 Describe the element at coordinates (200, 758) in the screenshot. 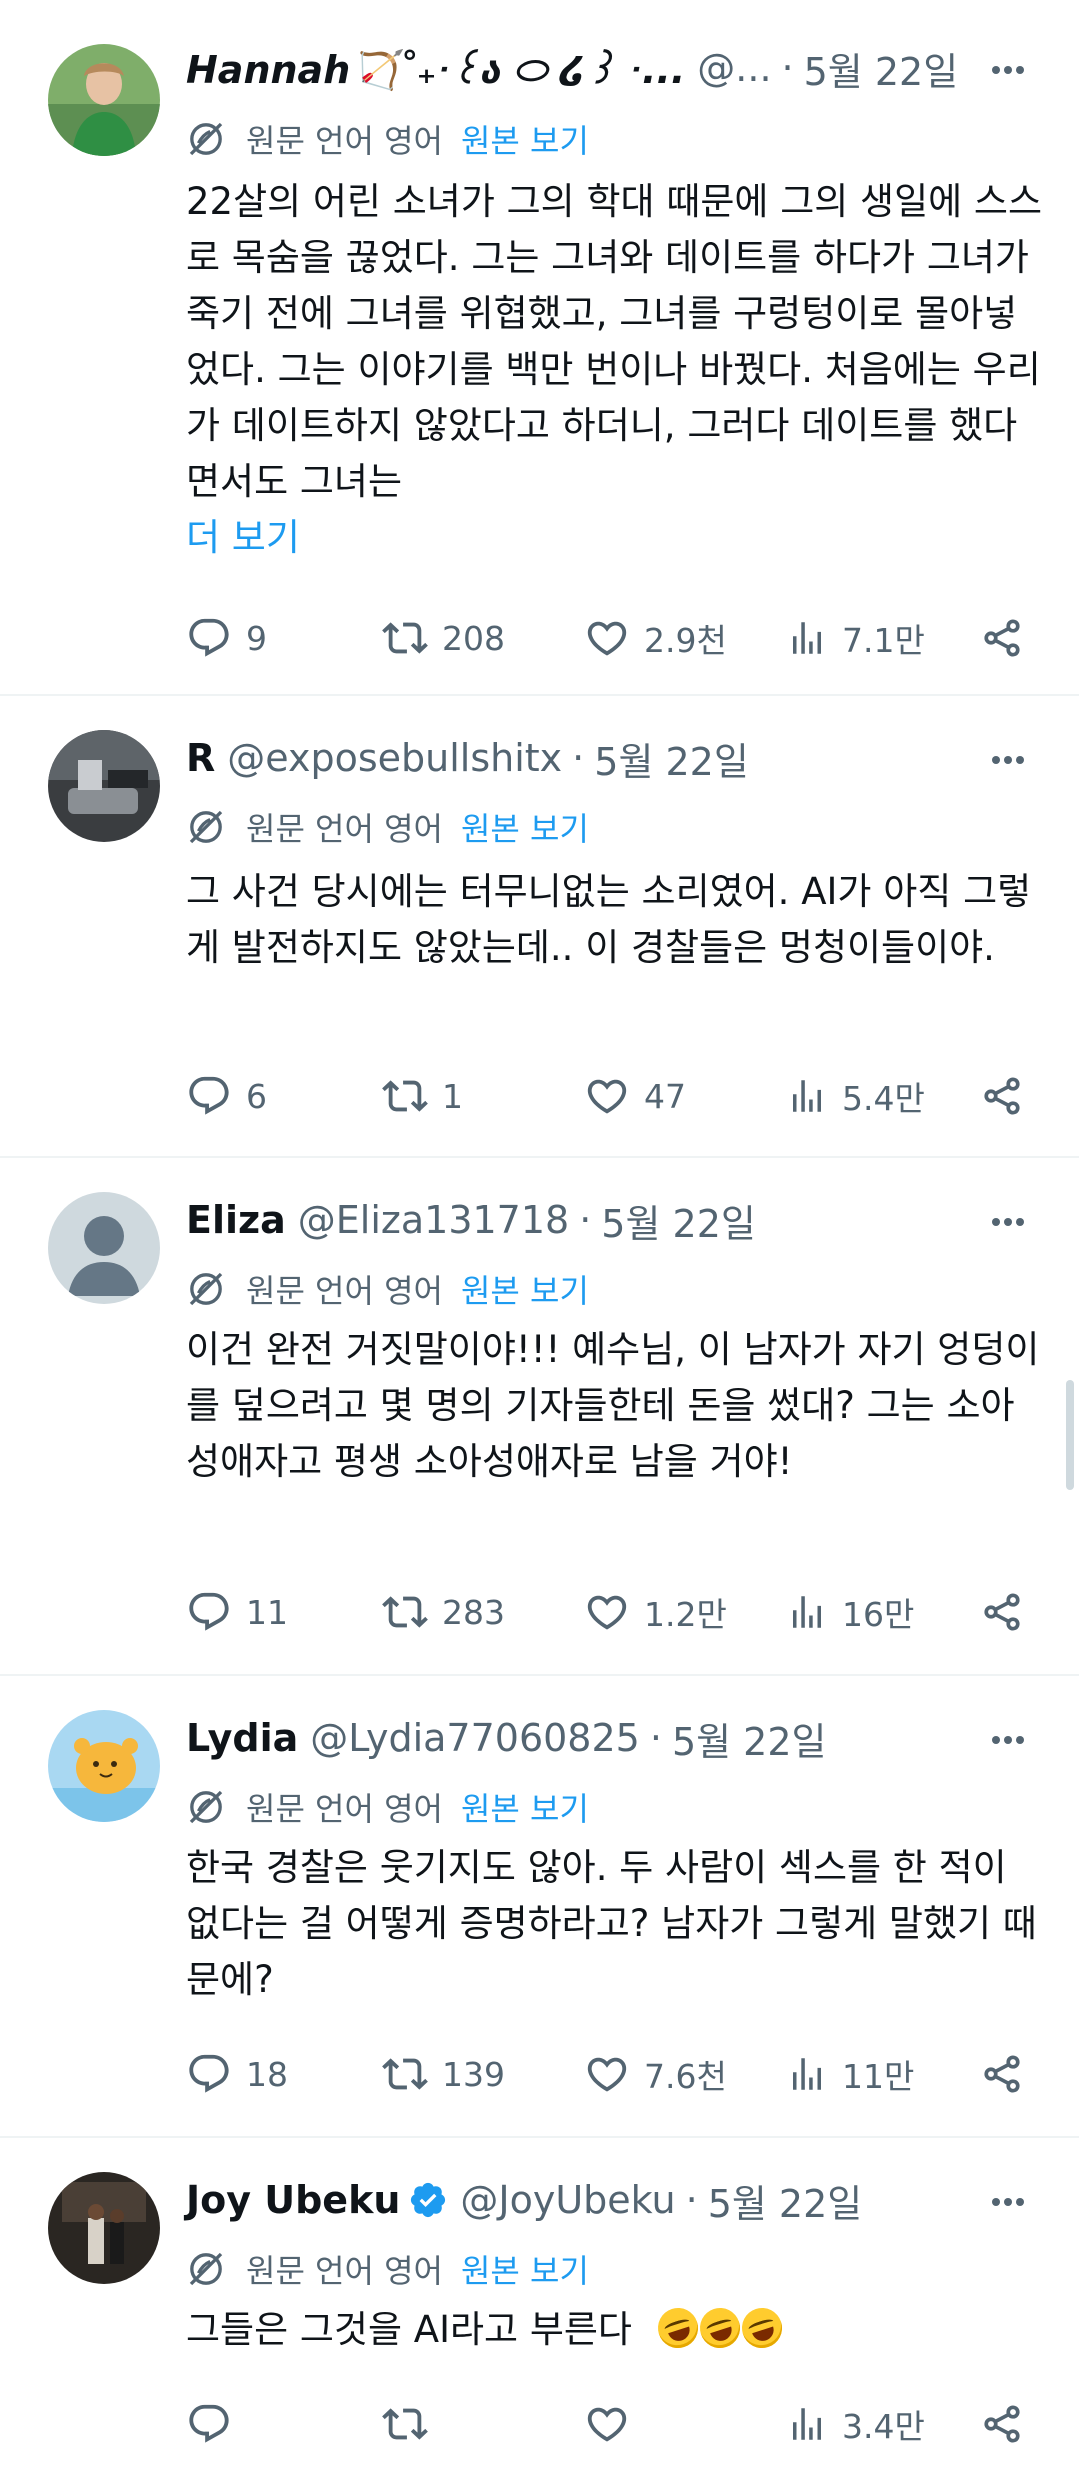

I see `display-name: R` at that location.